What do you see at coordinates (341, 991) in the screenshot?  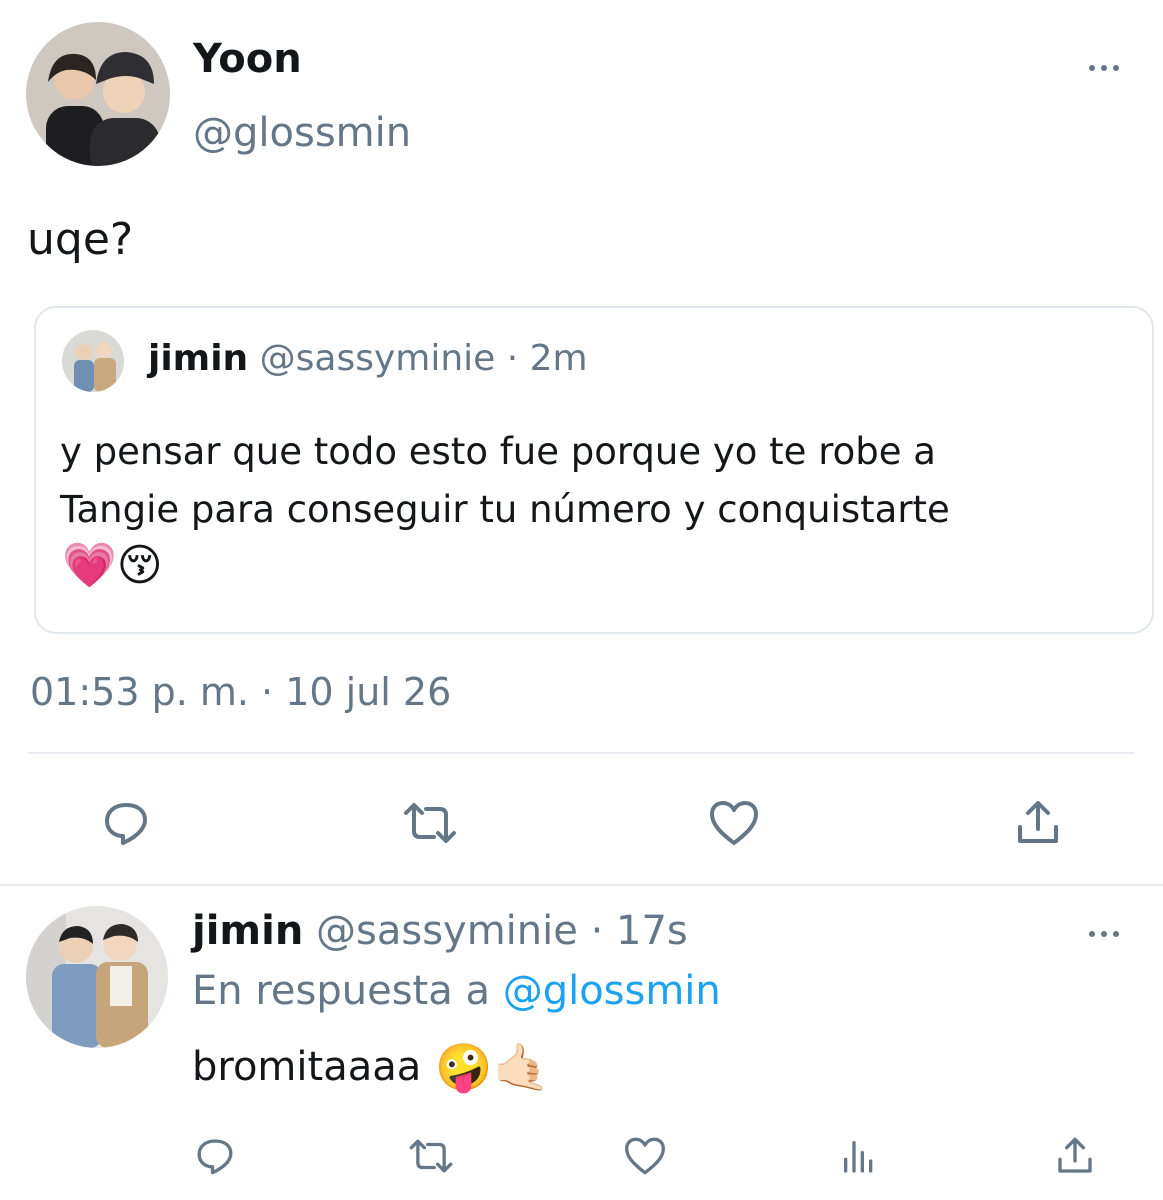 I see `reply-to-prefix: En respuesta a` at bounding box center [341, 991].